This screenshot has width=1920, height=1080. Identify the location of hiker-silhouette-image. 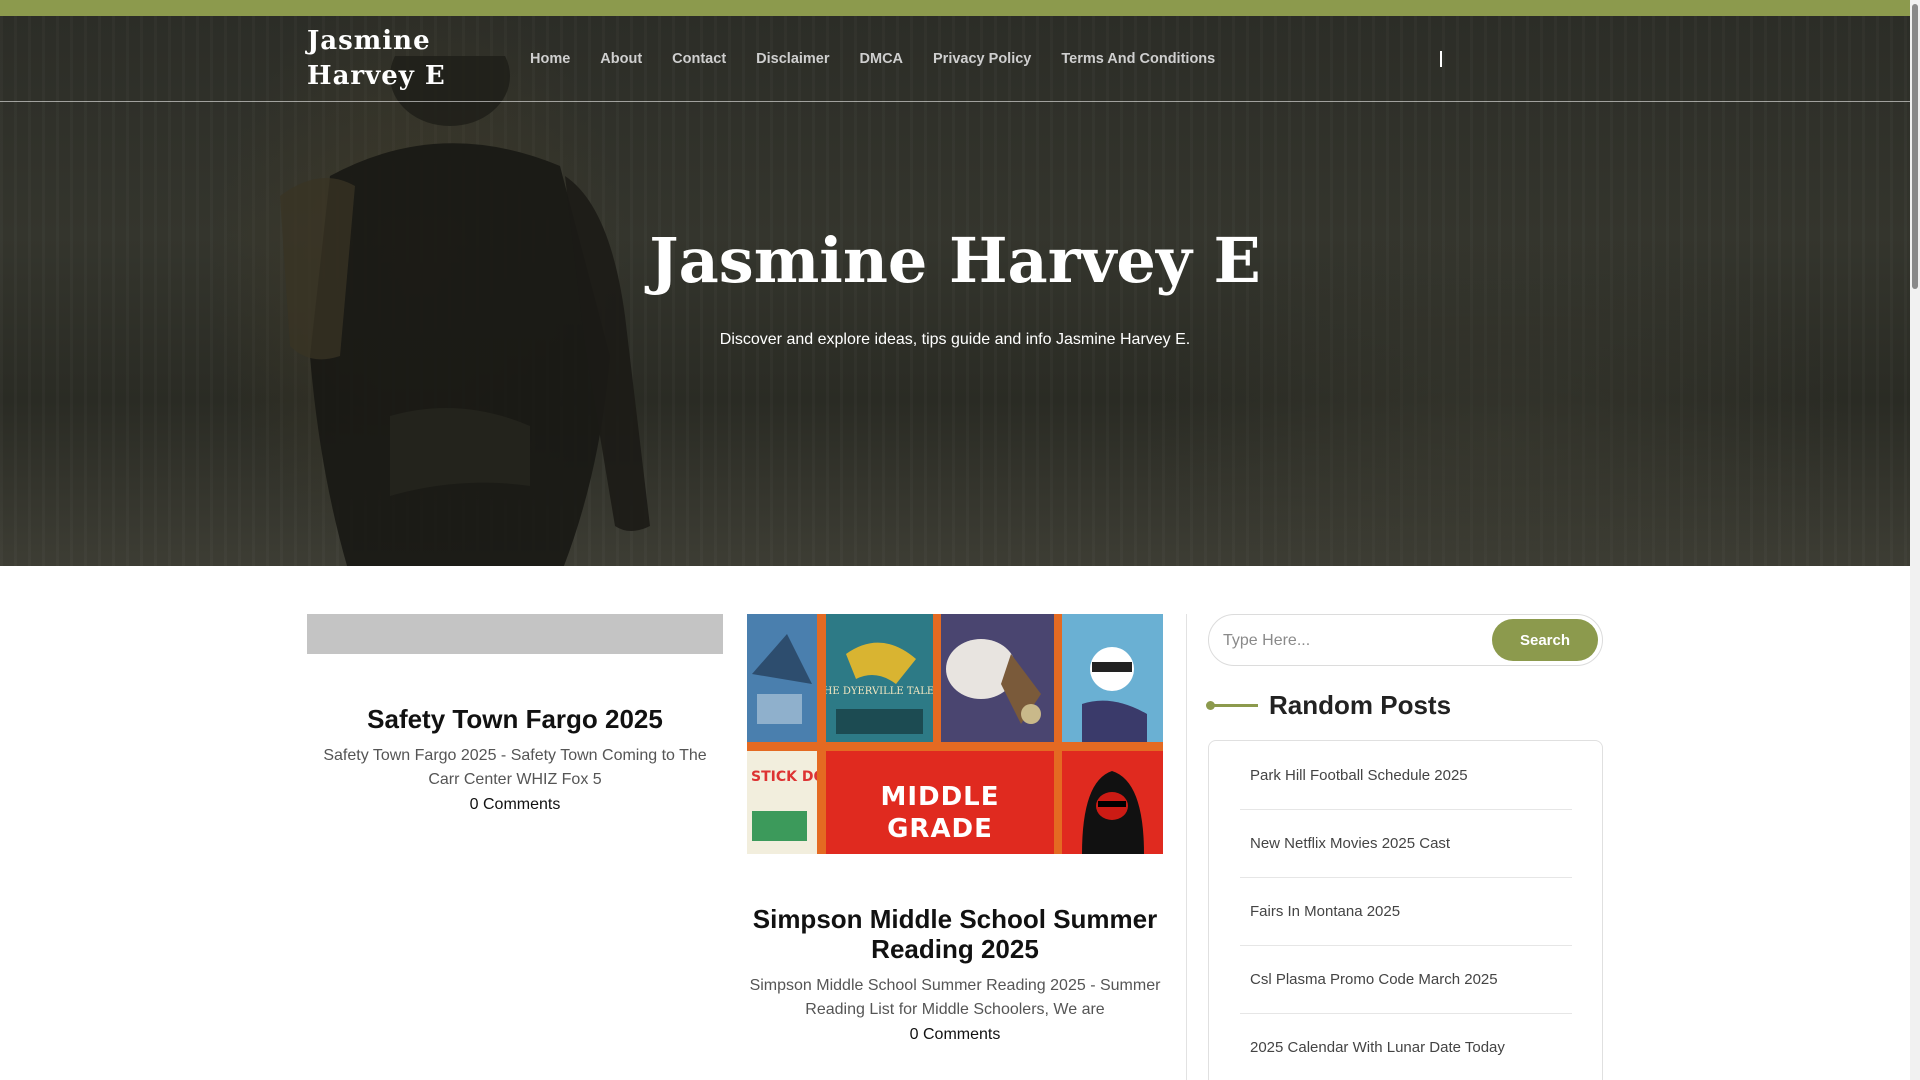
(465, 311).